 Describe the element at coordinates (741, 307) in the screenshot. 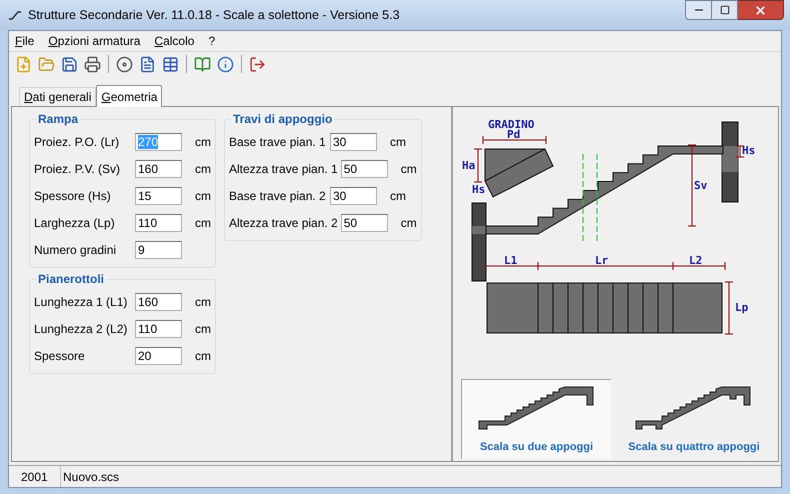

I see `diagram-label: Lp` at that location.